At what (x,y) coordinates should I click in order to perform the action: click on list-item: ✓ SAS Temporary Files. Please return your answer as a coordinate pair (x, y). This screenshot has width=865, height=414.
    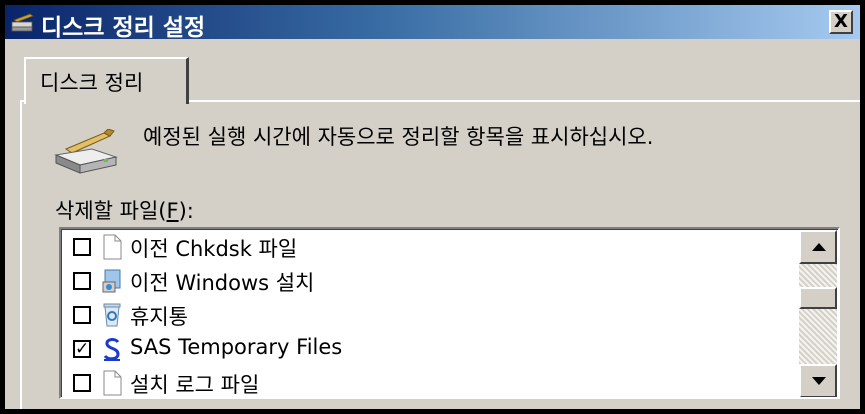
    Looking at the image, I should click on (427, 349).